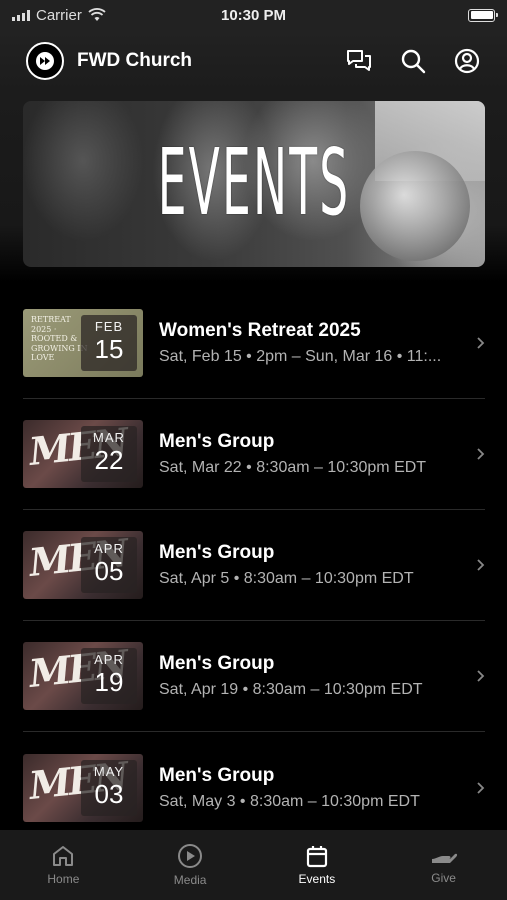 The height and width of the screenshot is (900, 507). Describe the element at coordinates (467, 61) in the screenshot. I see `profile-icon` at that location.